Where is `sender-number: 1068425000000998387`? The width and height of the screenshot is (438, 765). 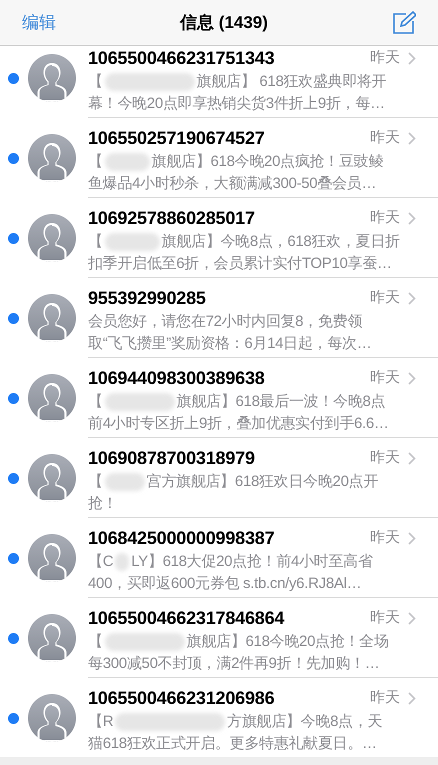
sender-number: 1068425000000998387 is located at coordinates (181, 538).